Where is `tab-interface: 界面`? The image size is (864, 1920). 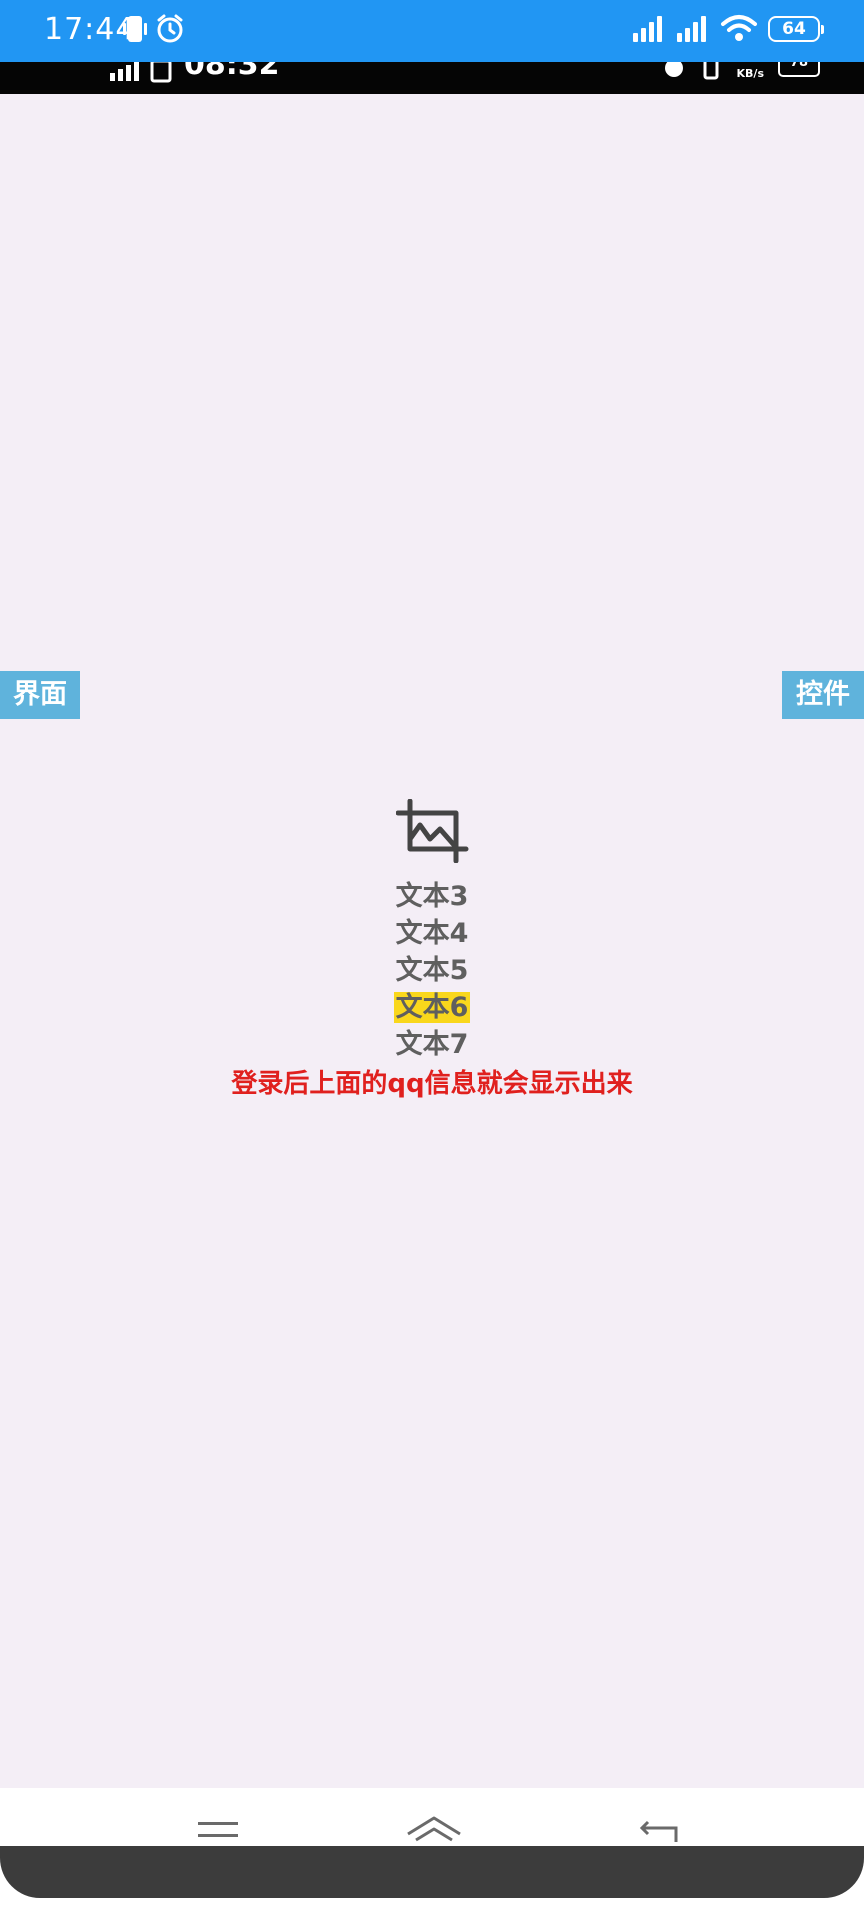
tab-interface: 界面 is located at coordinates (40, 695).